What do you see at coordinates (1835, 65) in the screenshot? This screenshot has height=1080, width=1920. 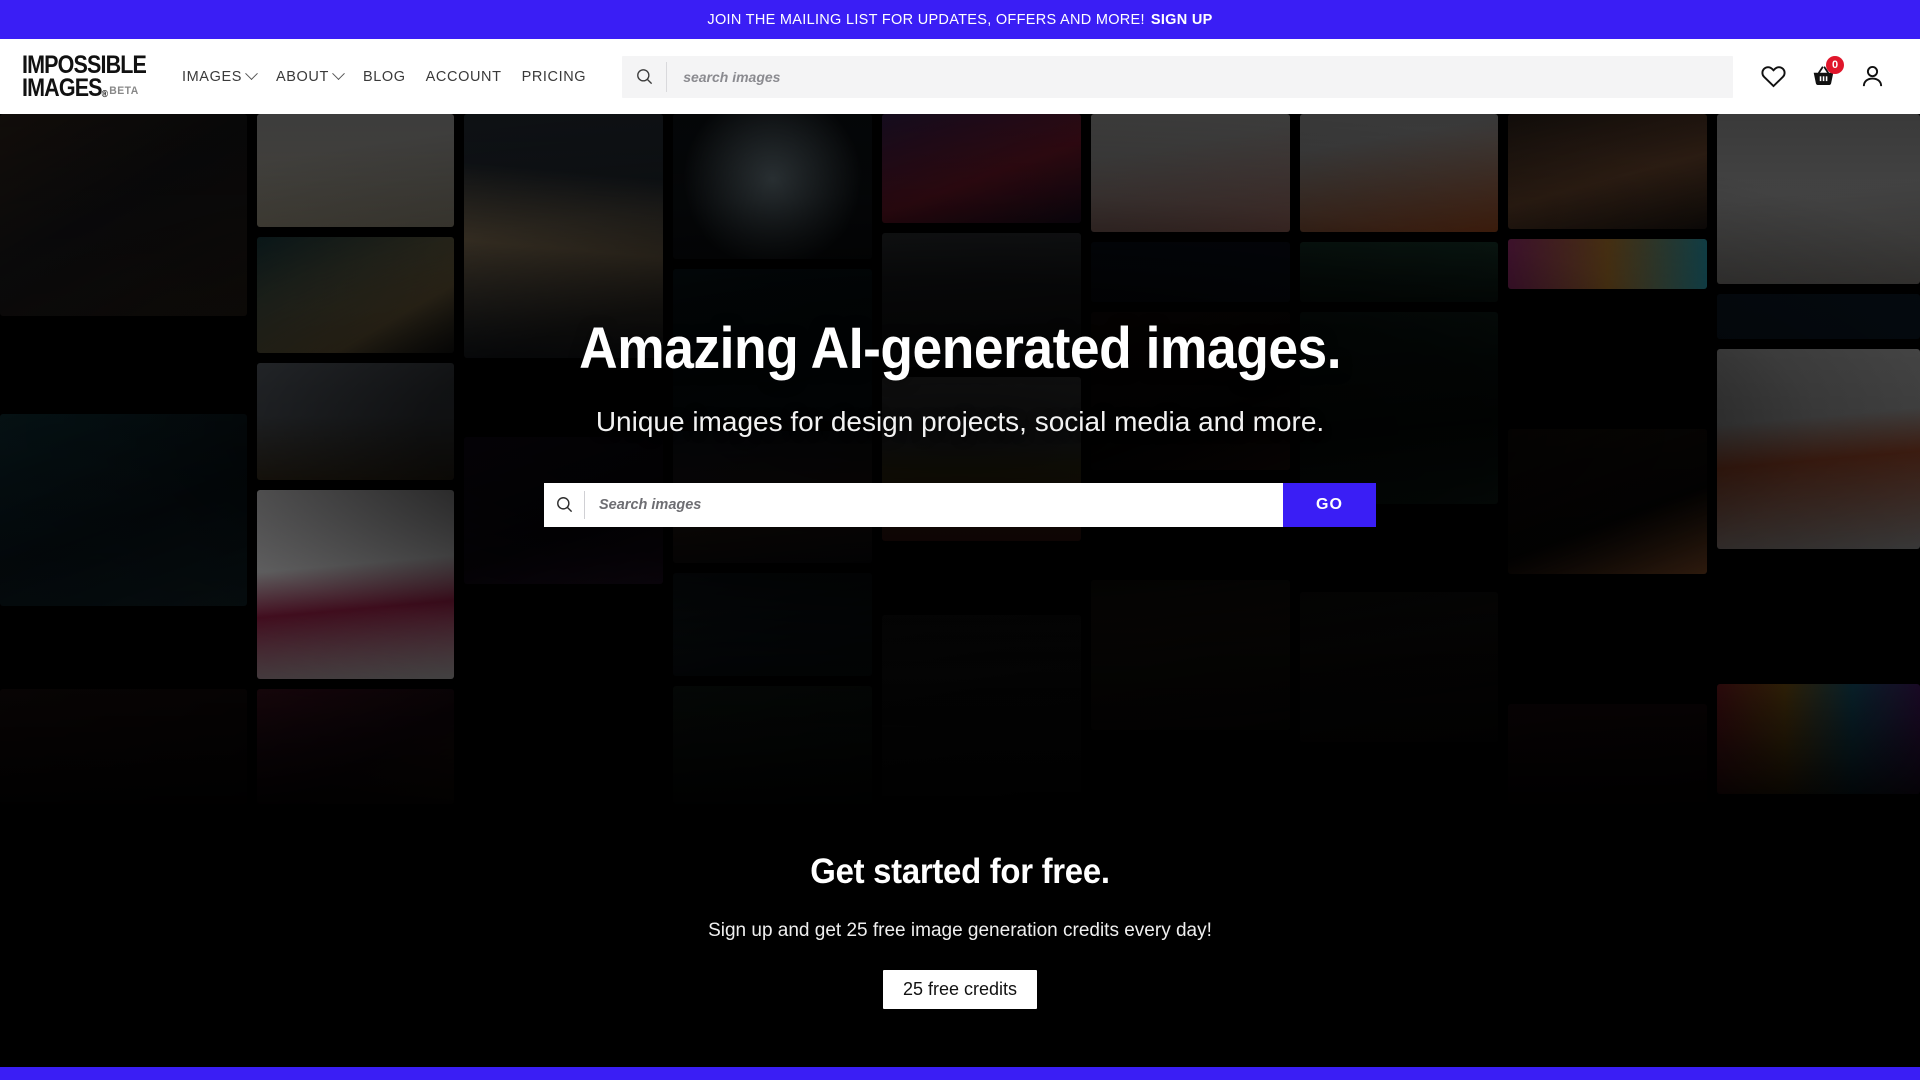 I see `basket-count-badge: 0` at bounding box center [1835, 65].